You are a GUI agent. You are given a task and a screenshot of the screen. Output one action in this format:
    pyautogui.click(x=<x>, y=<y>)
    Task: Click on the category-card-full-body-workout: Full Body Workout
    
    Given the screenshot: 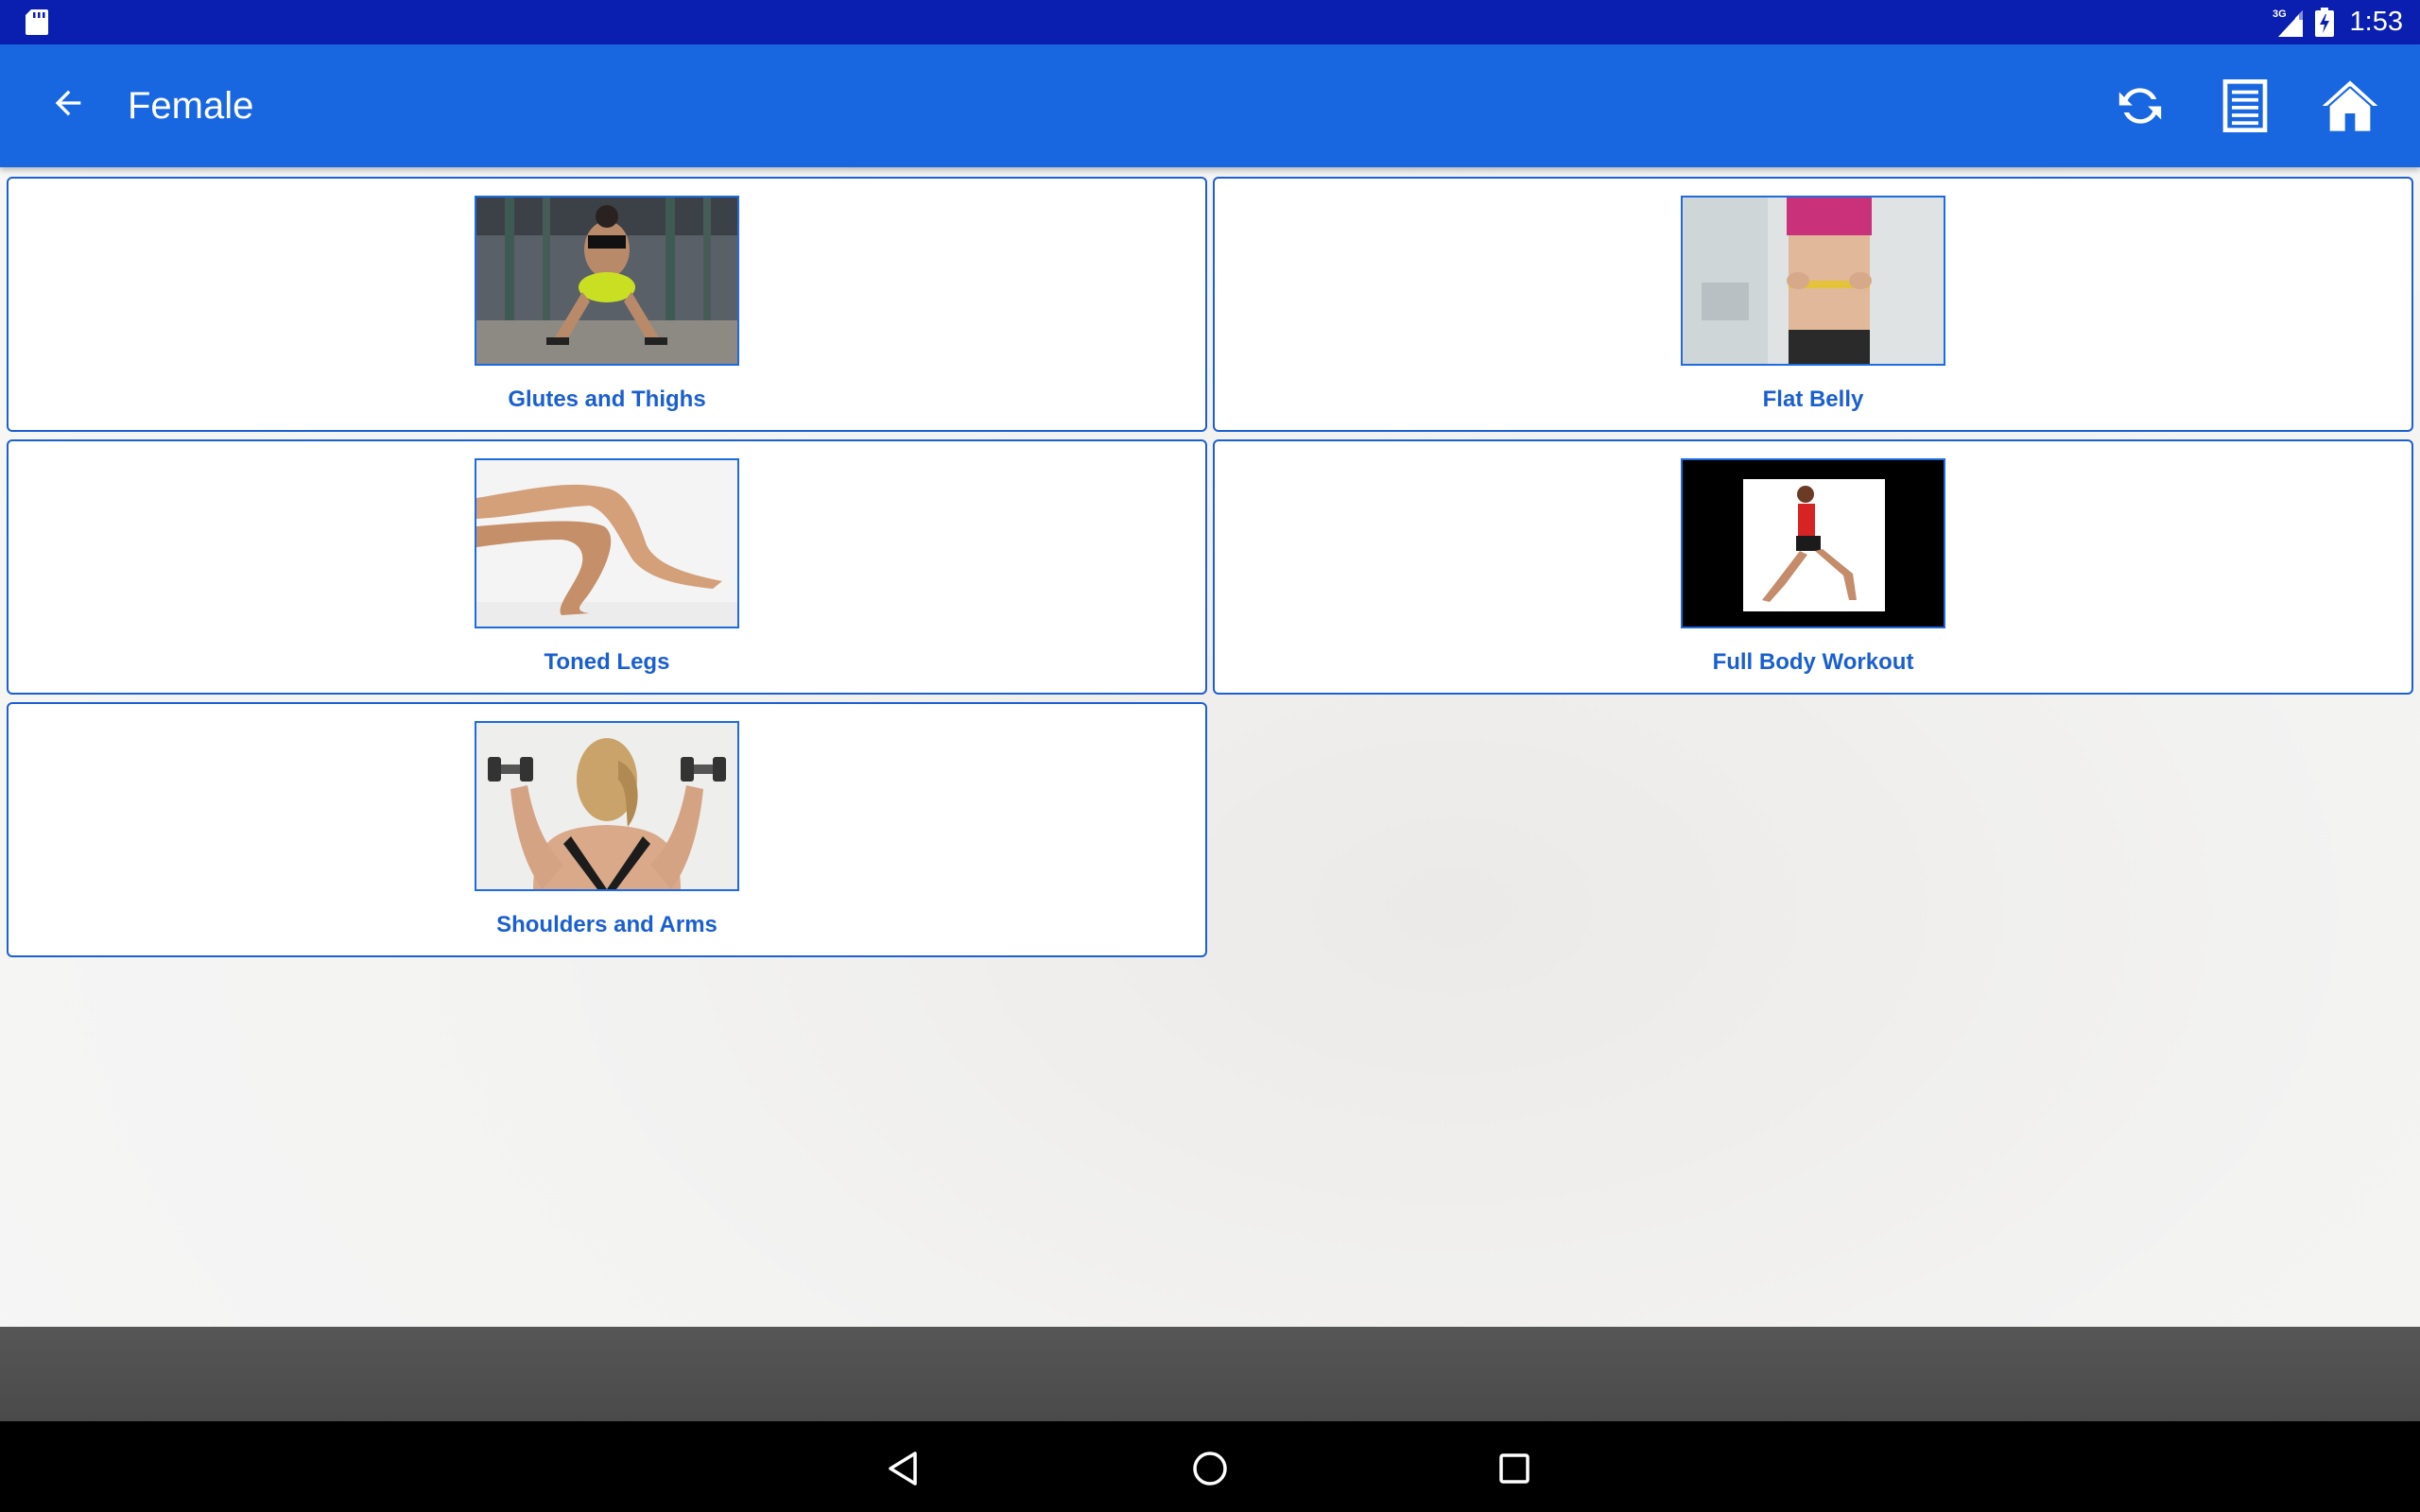 What is the action you would take?
    pyautogui.click(x=1813, y=567)
    